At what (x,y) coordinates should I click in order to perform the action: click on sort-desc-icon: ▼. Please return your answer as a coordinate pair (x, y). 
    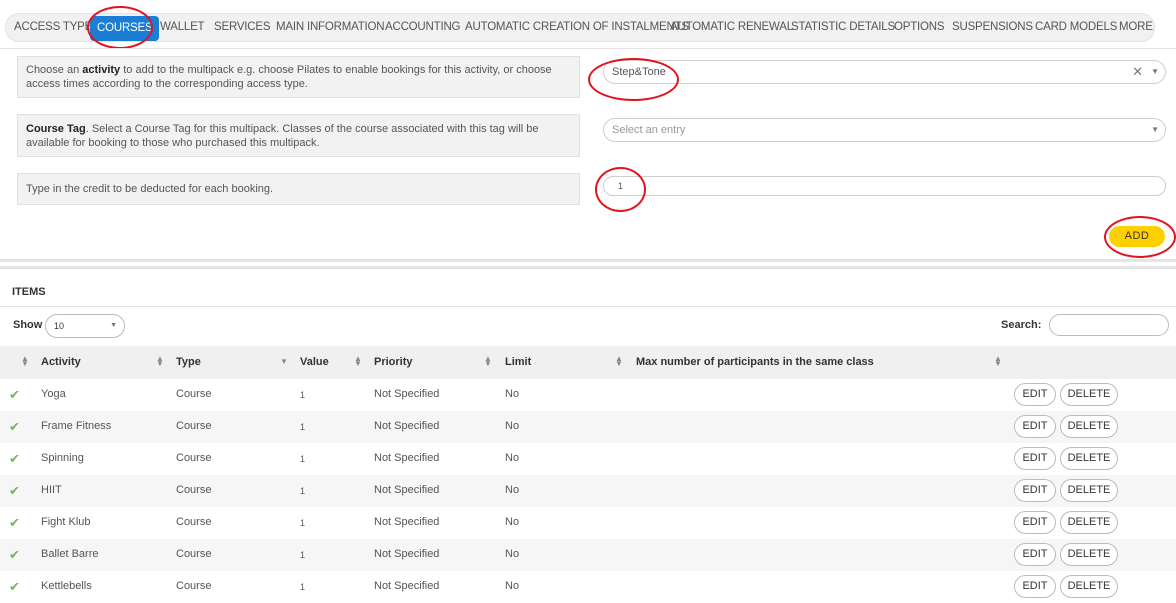
    Looking at the image, I should click on (284, 362).